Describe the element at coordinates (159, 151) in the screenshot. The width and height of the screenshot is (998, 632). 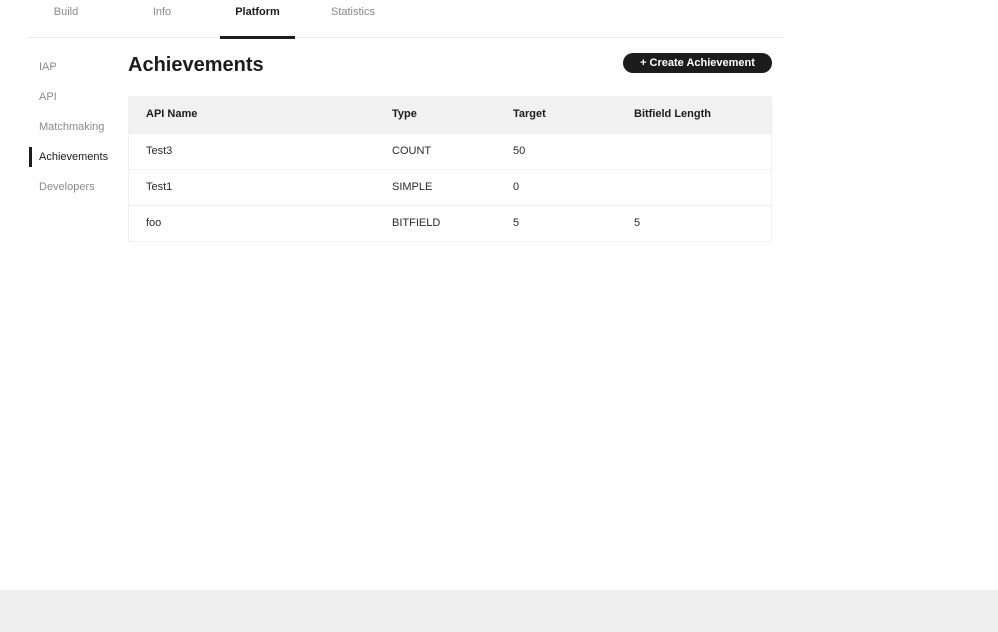
I see `cell-api-name: Test3` at that location.